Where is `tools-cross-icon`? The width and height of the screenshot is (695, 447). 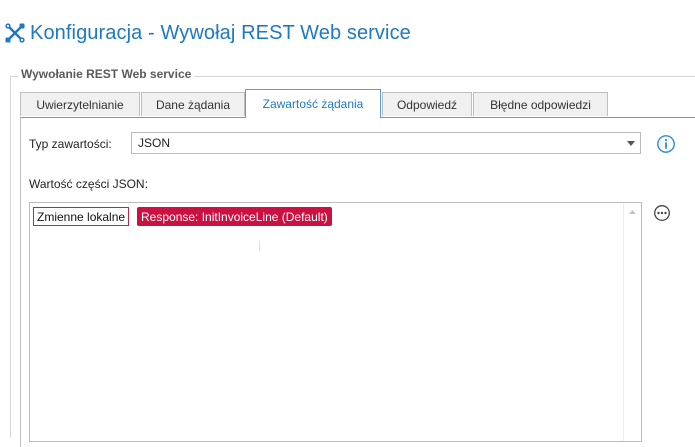 tools-cross-icon is located at coordinates (15, 33).